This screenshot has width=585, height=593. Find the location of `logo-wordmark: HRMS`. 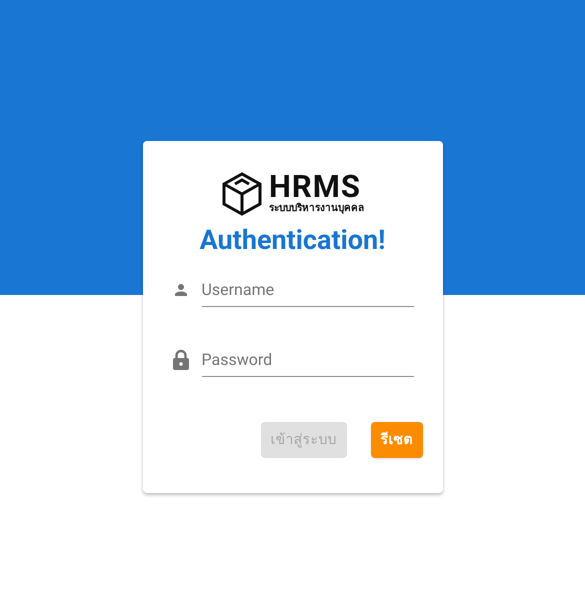

logo-wordmark: HRMS is located at coordinates (315, 187).